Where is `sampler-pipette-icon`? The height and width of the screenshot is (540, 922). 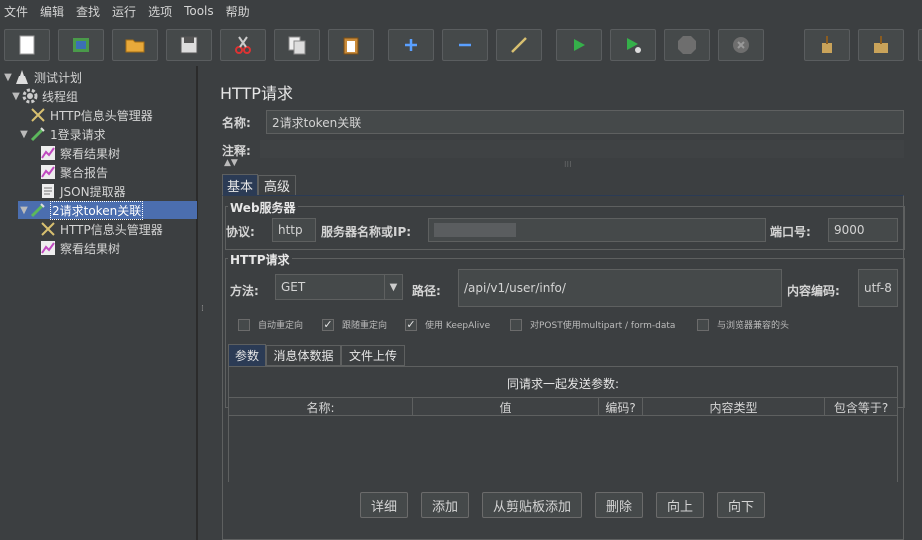 sampler-pipette-icon is located at coordinates (38, 134).